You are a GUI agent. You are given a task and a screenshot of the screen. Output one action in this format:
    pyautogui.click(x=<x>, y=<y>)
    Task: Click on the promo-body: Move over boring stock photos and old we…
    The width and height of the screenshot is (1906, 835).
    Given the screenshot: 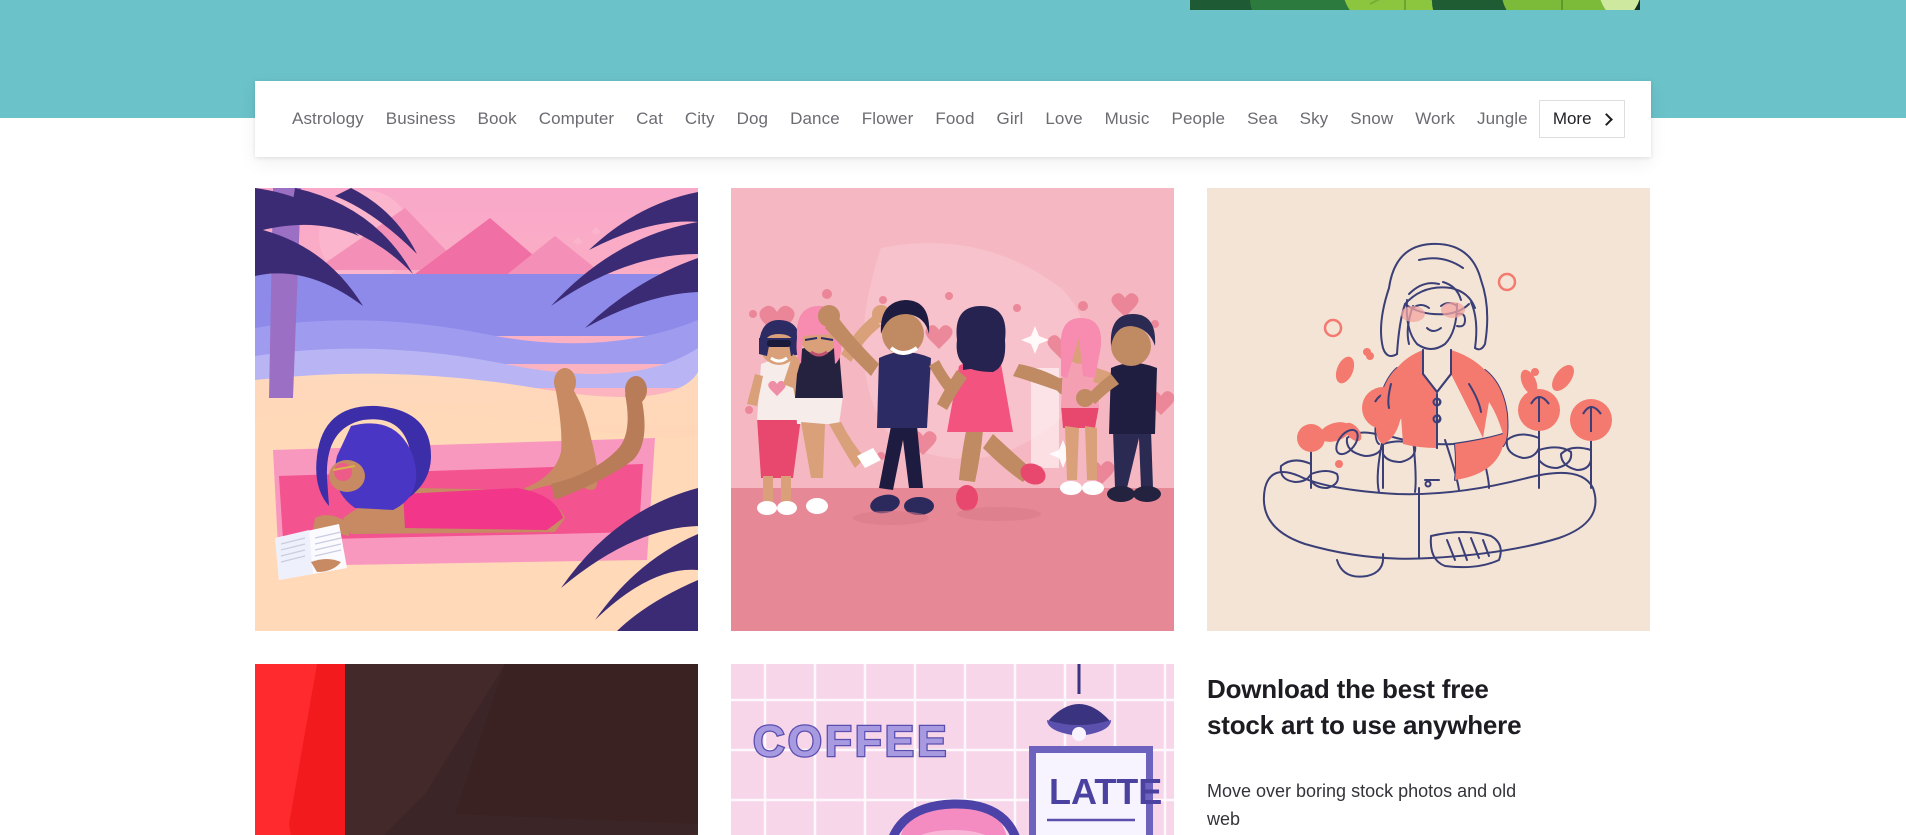 What is the action you would take?
    pyautogui.click(x=1362, y=804)
    